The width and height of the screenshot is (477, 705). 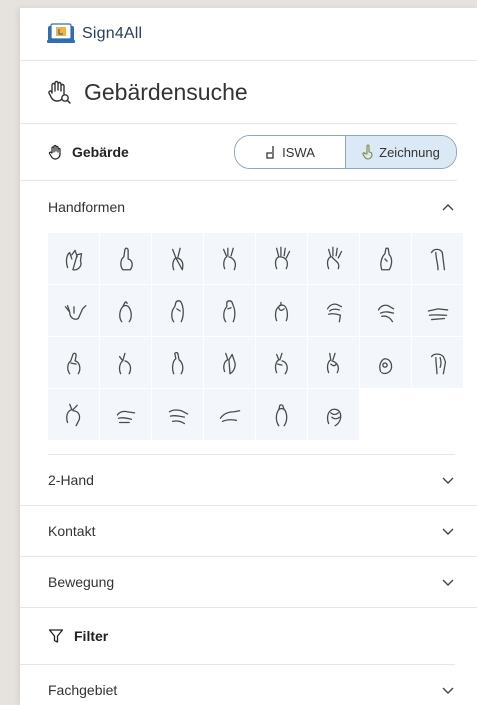 I want to click on handformen-header: Handformen, so click(x=248, y=207).